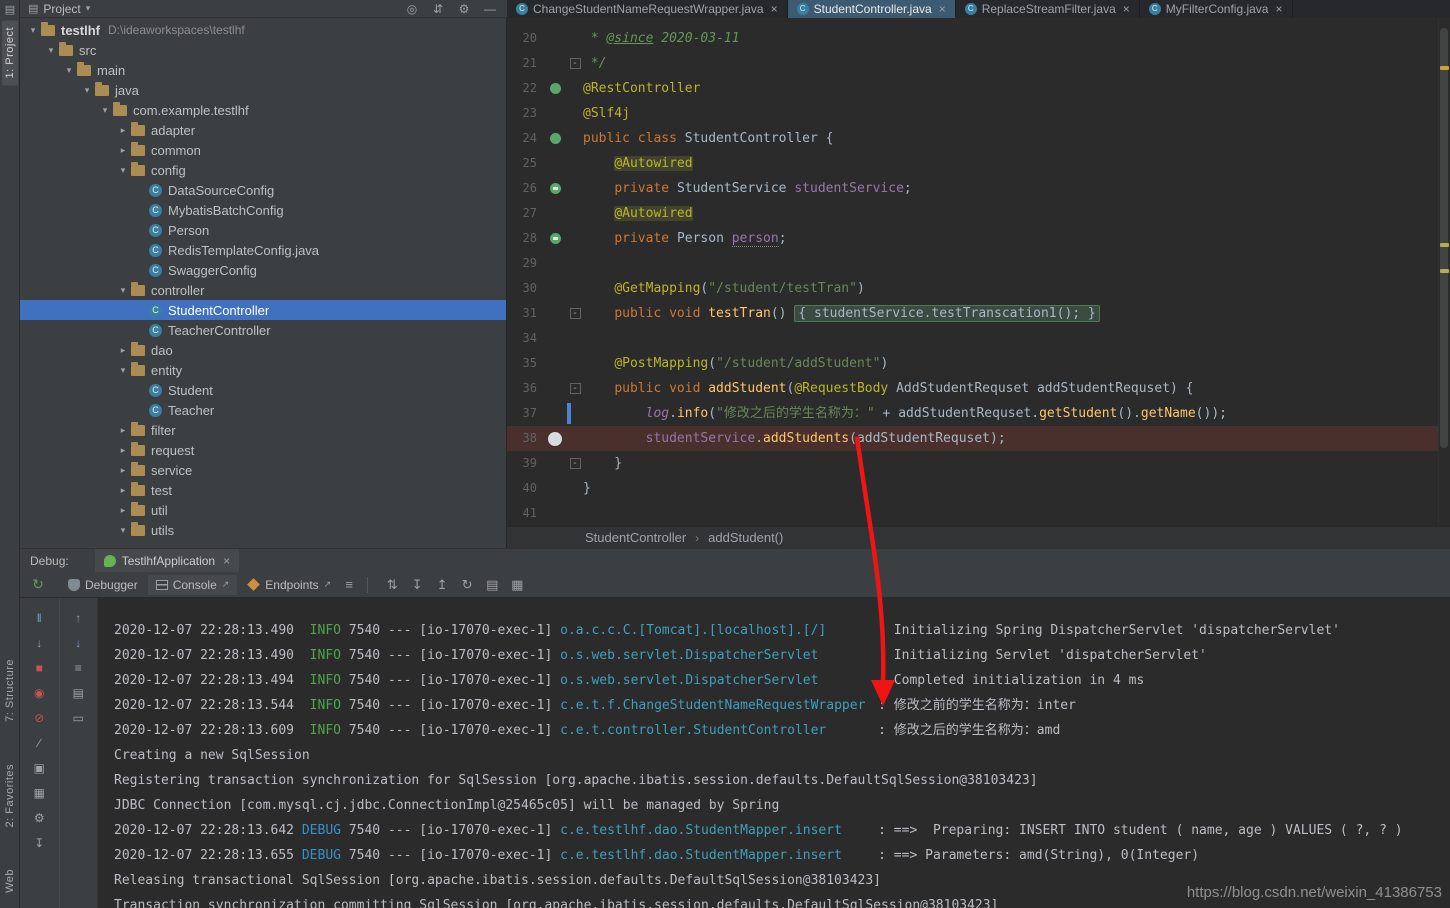  What do you see at coordinates (972, 463) in the screenshot?
I see `code-line-39: 39 - }` at bounding box center [972, 463].